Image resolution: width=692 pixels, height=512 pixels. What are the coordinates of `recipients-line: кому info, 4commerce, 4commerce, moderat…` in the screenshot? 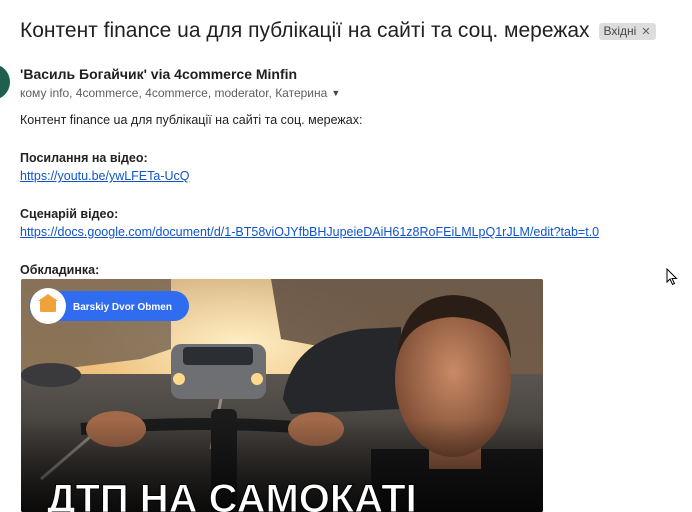 It's located at (180, 93).